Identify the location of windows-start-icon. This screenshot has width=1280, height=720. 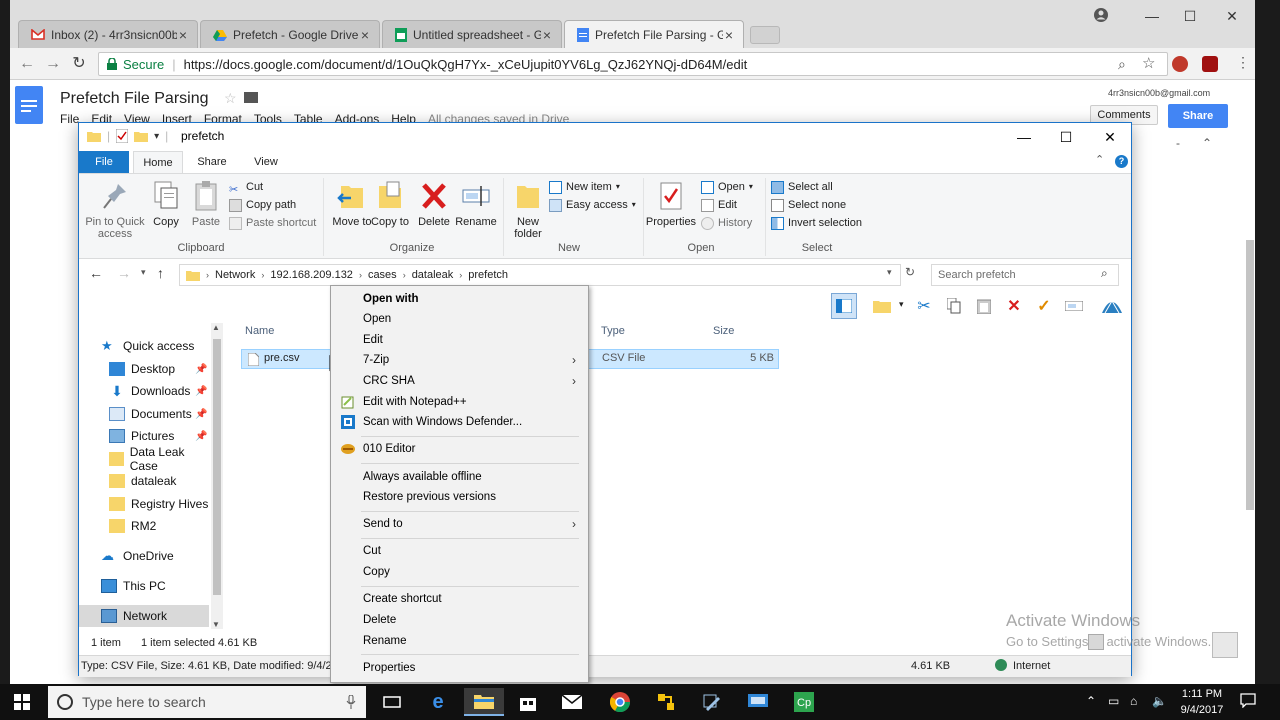
(22, 702).